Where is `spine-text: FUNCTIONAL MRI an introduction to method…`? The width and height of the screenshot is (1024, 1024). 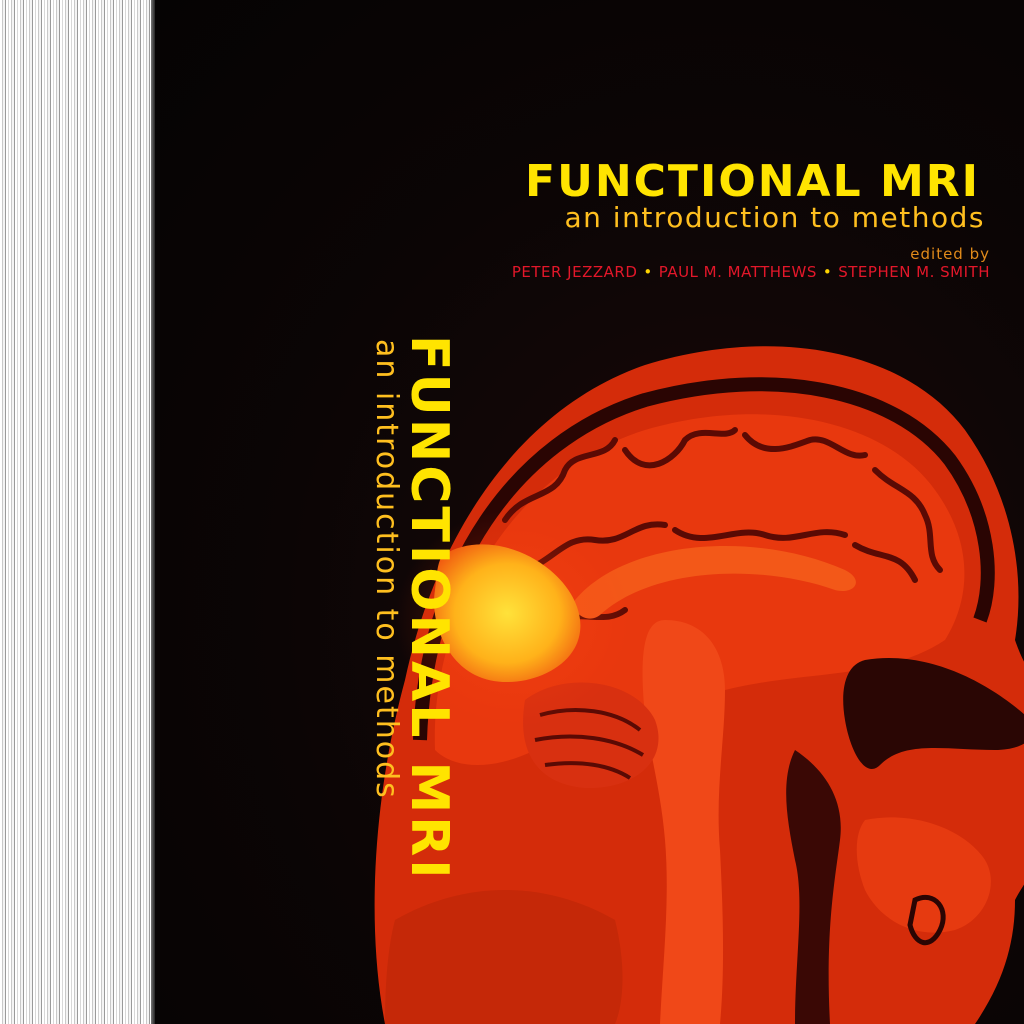 spine-text: FUNCTIONAL MRI an introduction to method… is located at coordinates (402, 675).